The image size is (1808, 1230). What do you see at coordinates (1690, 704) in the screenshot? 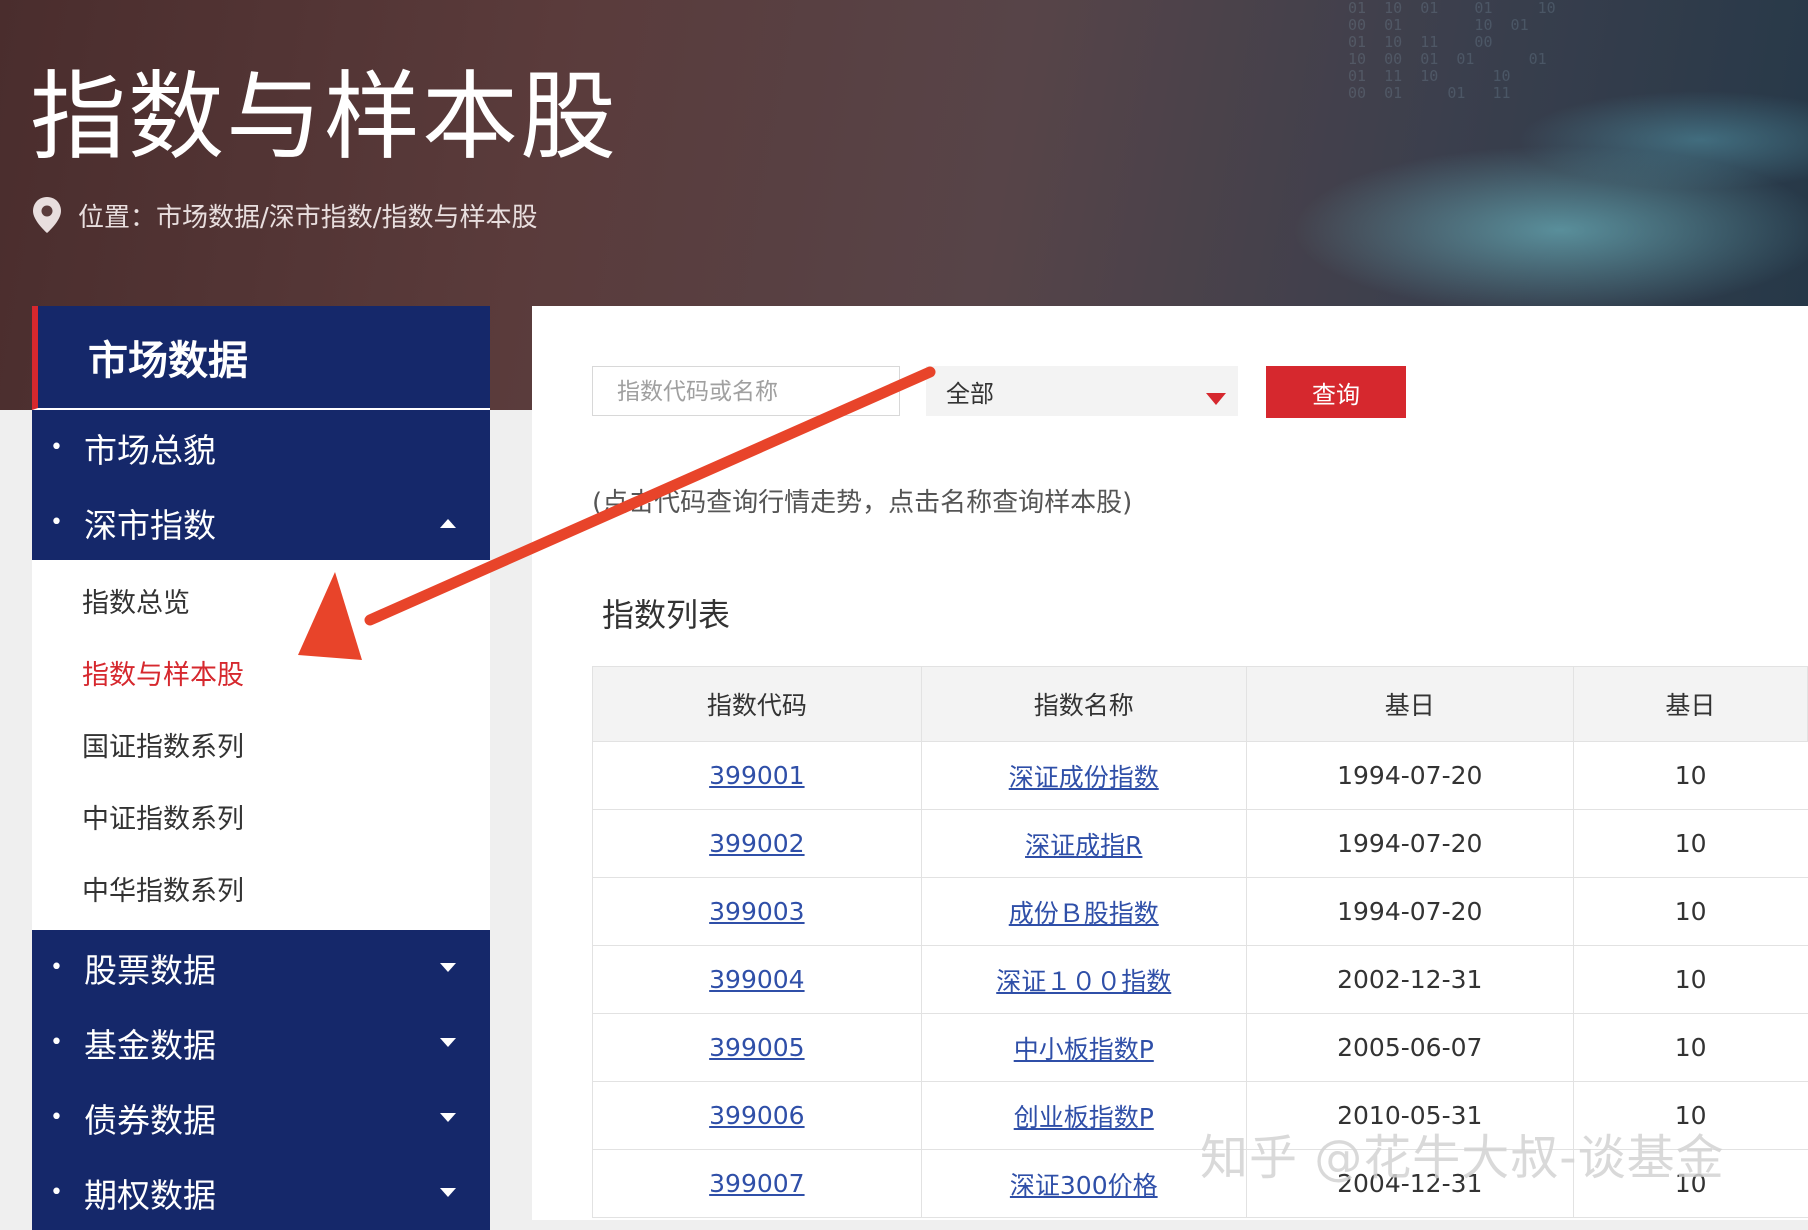
I see `column-header-base-value: 基日` at bounding box center [1690, 704].